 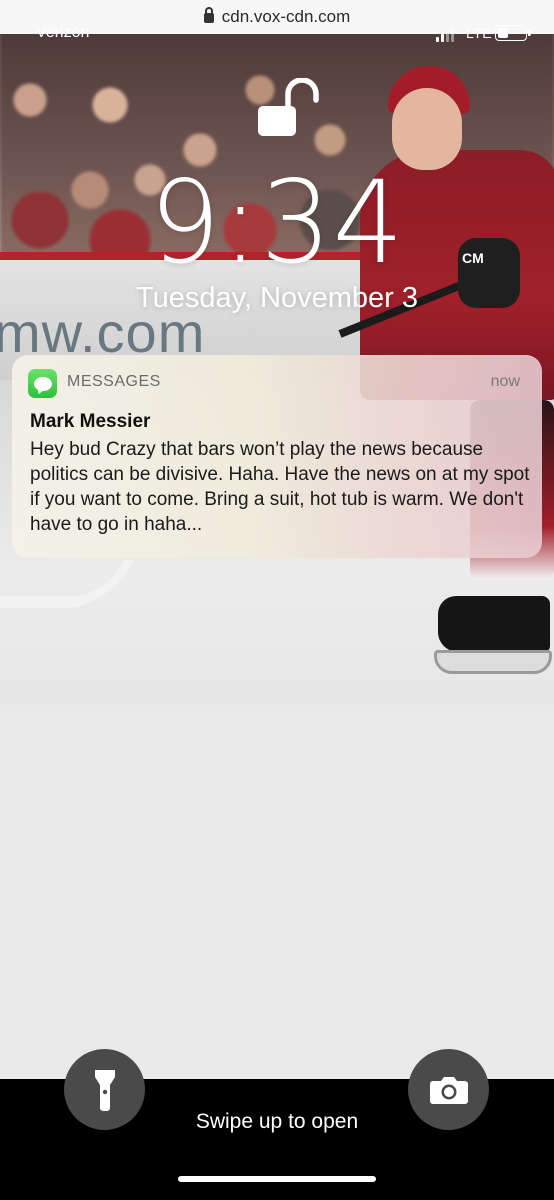 I want to click on skate-blade, so click(x=493, y=662).